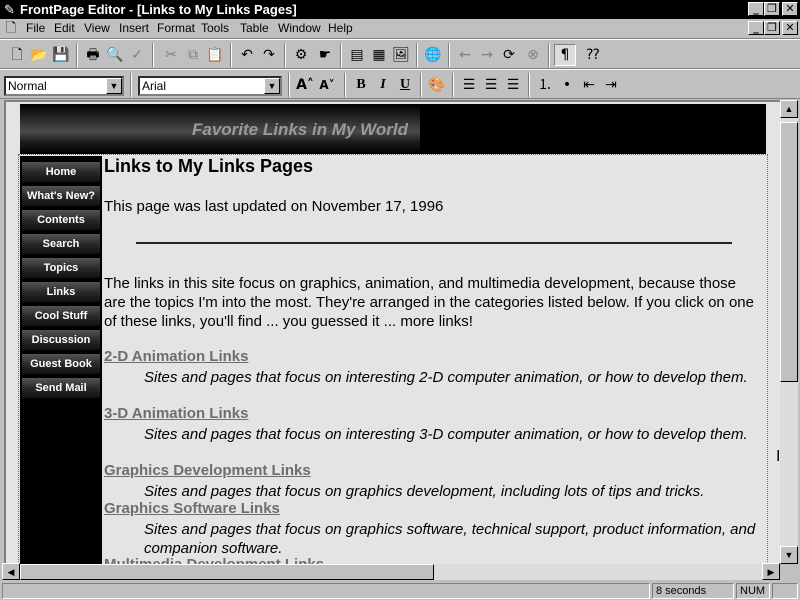 The image size is (800, 600). I want to click on redo-icon: ↷, so click(269, 55).